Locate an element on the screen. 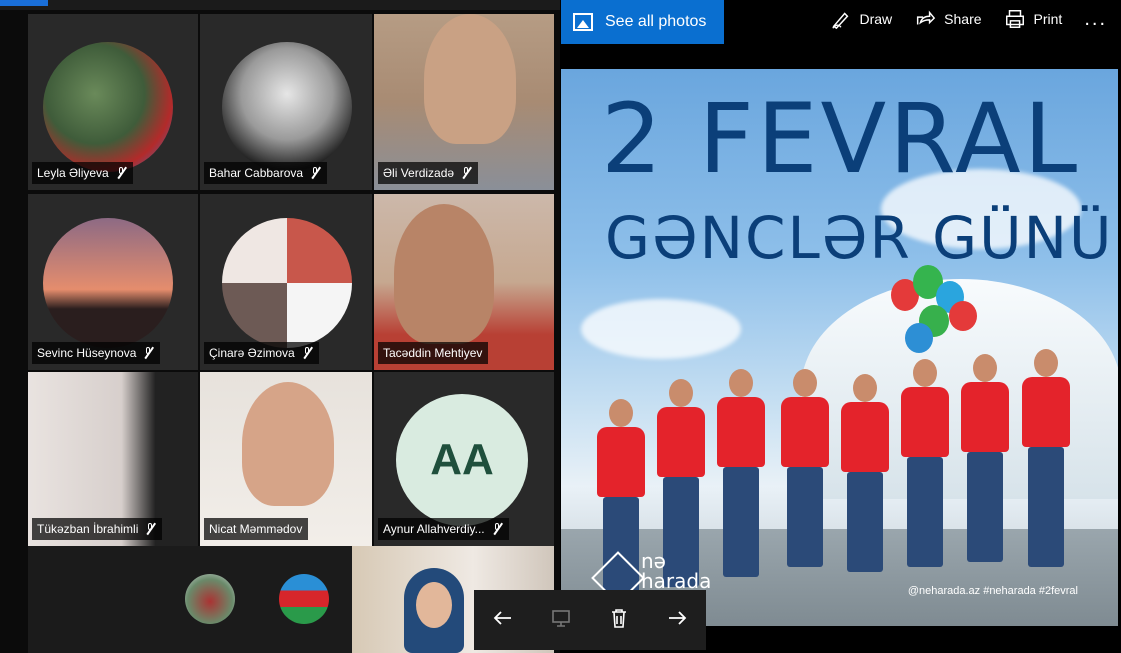 The image size is (1121, 653). next-button is located at coordinates (677, 620).